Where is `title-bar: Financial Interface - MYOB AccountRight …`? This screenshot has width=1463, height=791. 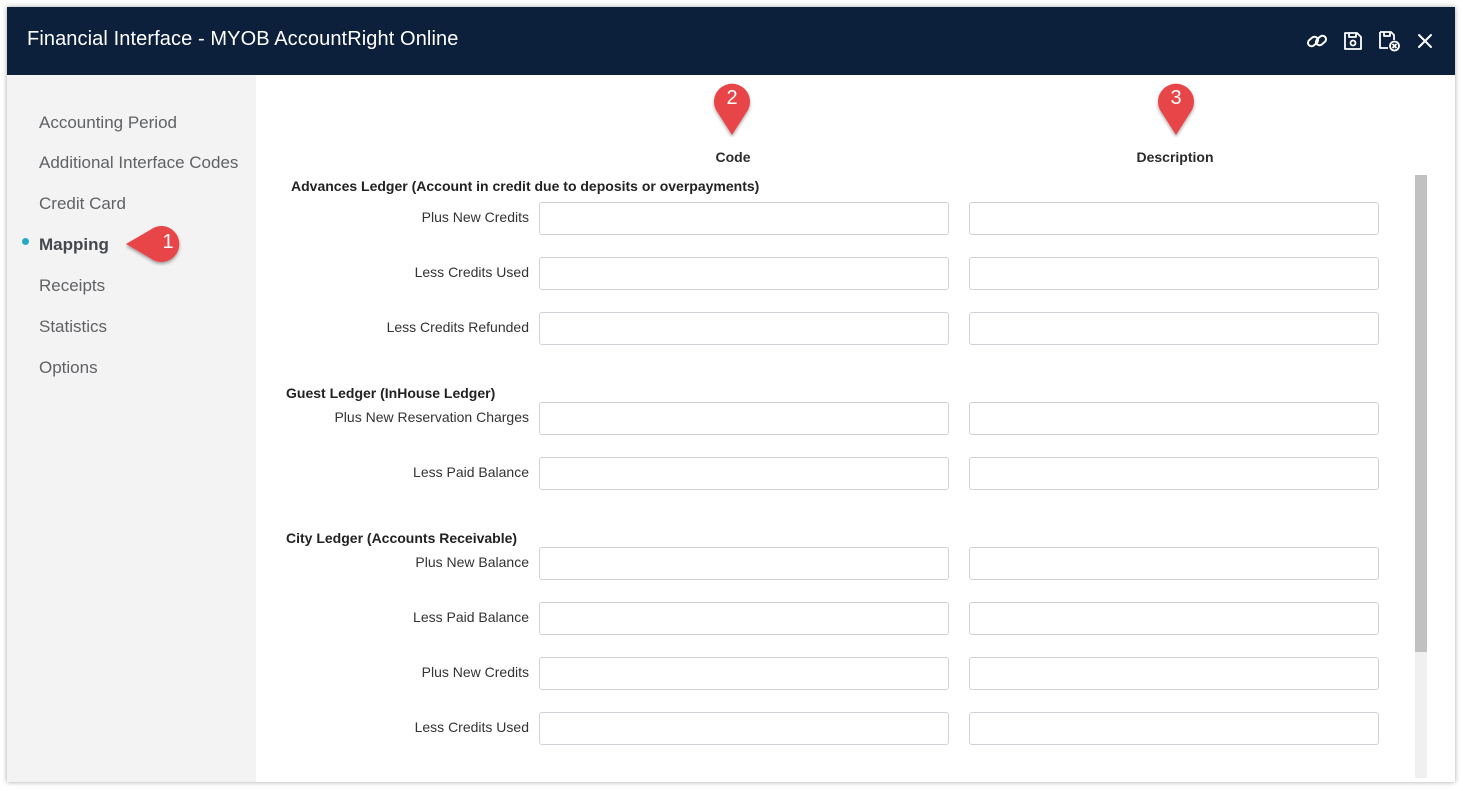
title-bar: Financial Interface - MYOB AccountRight … is located at coordinates (731, 41).